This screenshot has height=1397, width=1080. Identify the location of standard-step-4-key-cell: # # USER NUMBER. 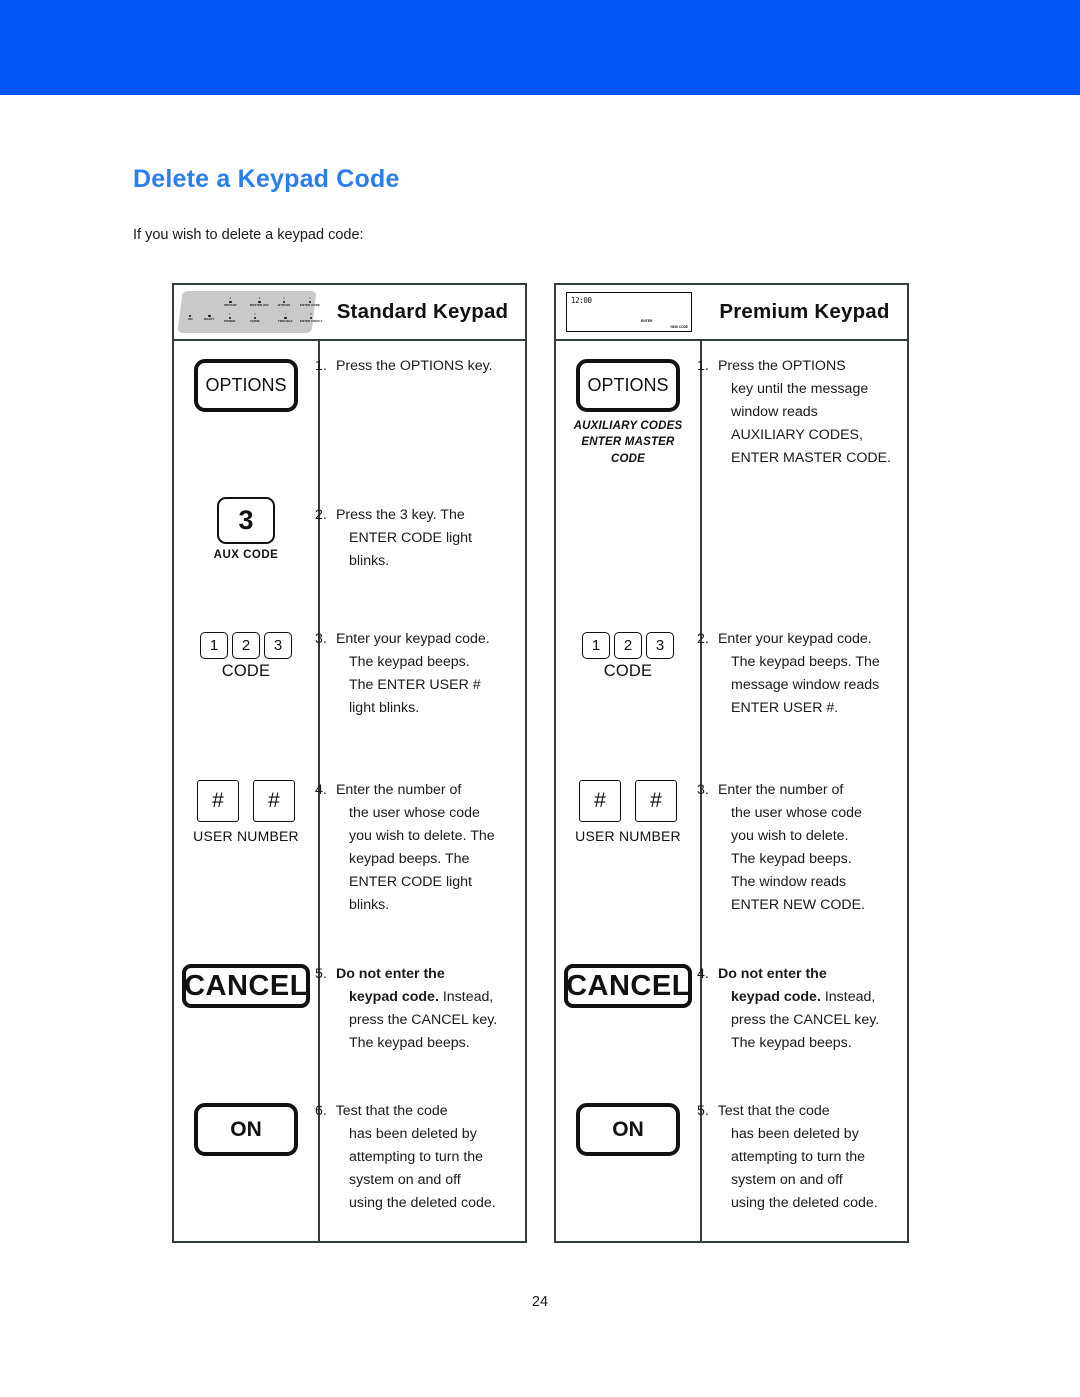
(247, 855).